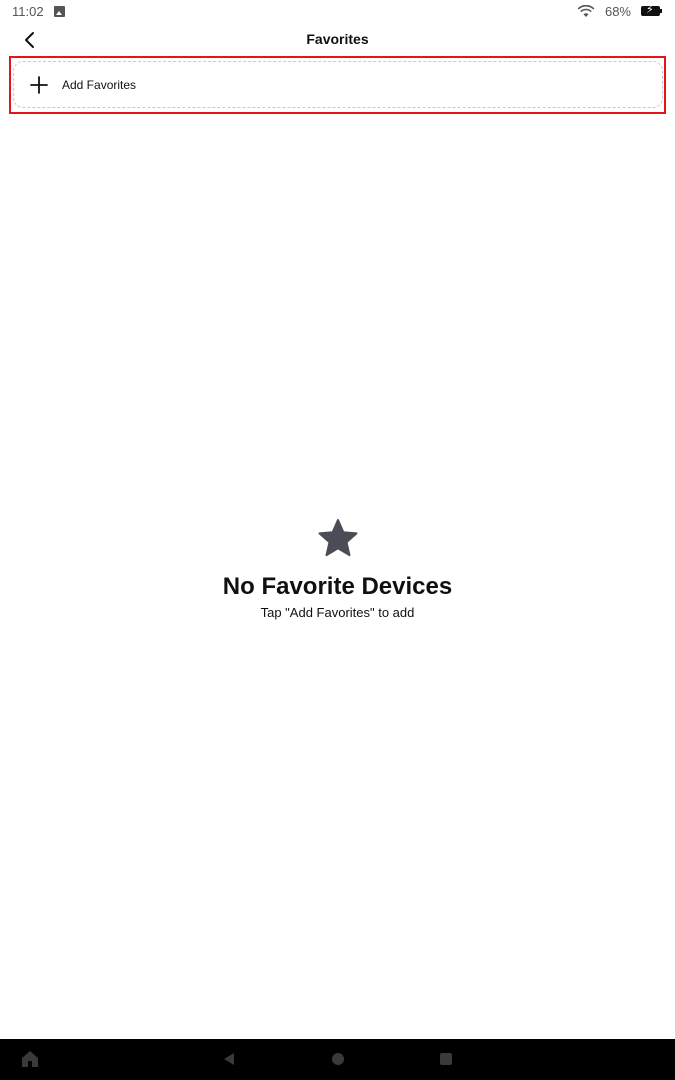 The image size is (675, 1080). I want to click on status-time: 11:02, so click(28, 11).